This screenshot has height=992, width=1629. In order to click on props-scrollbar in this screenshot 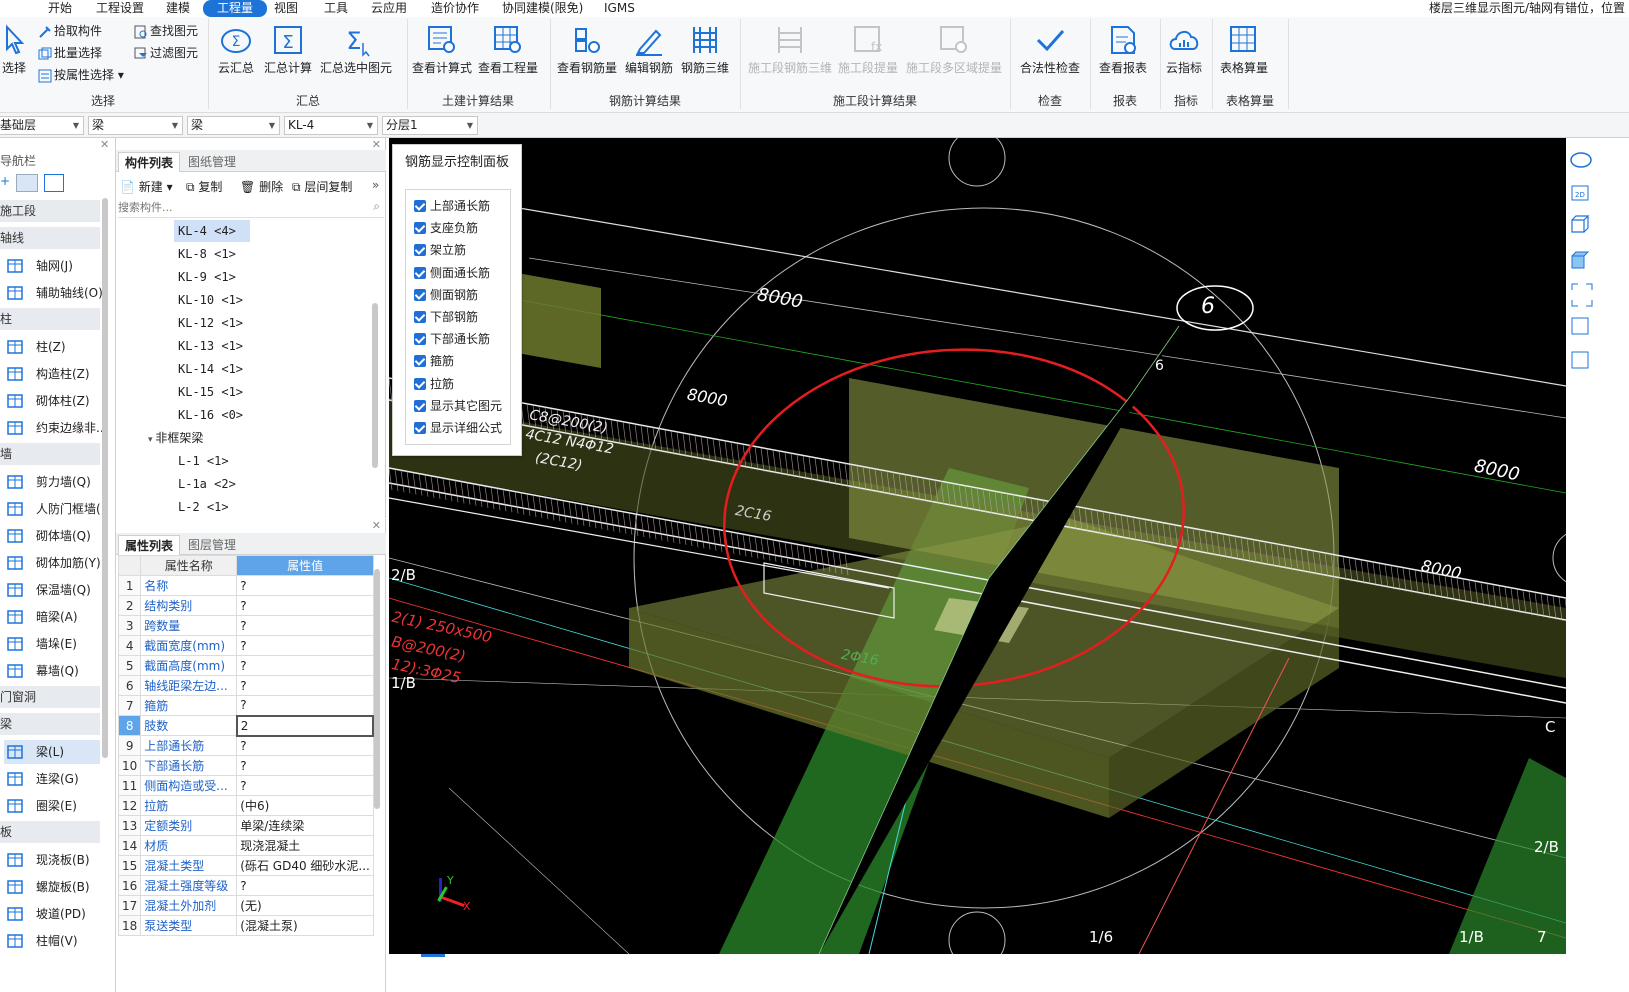, I will do `click(377, 689)`.